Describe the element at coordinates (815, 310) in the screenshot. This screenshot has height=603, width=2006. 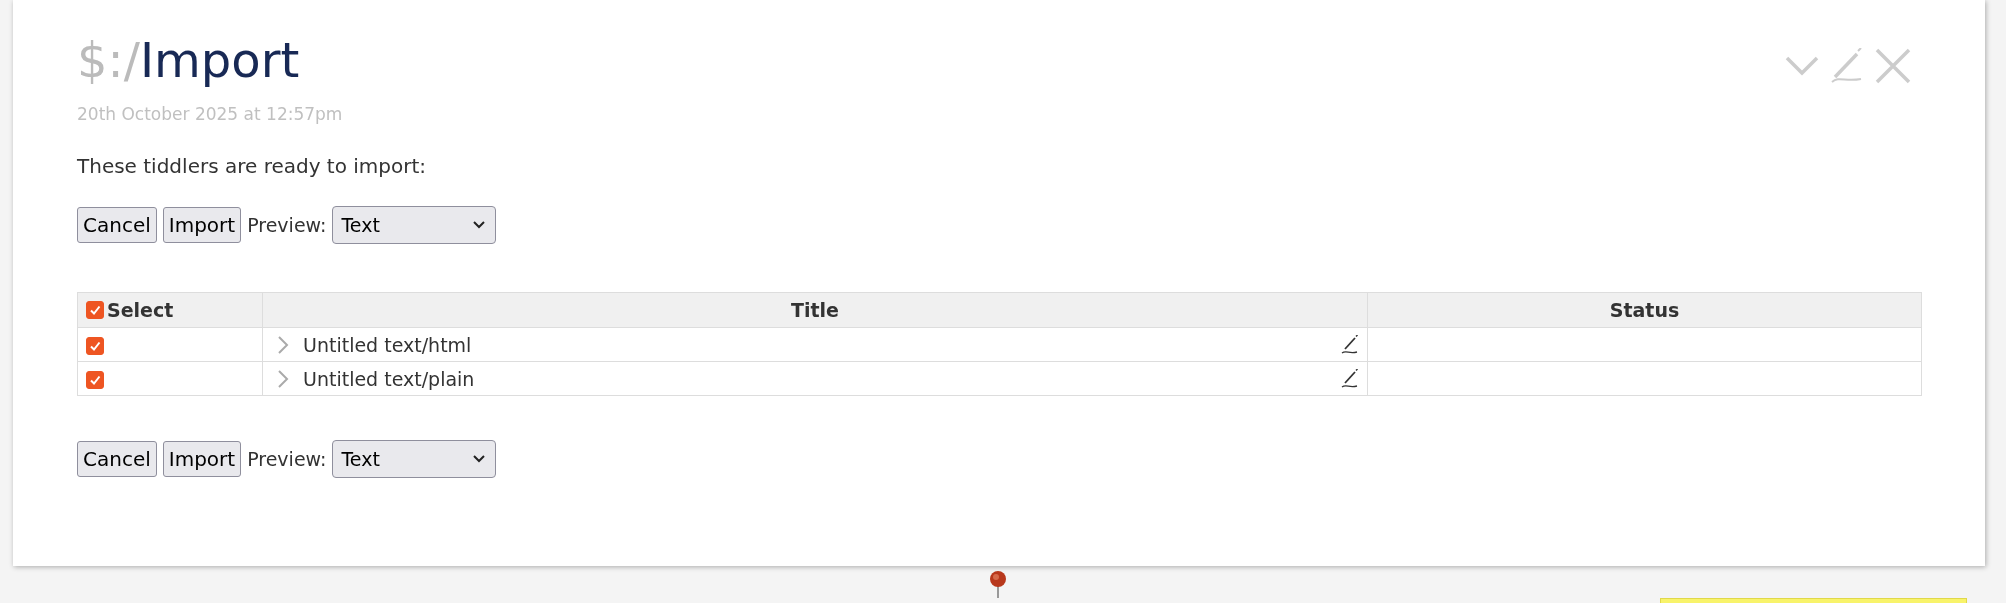
I see `column-header: Title` at that location.